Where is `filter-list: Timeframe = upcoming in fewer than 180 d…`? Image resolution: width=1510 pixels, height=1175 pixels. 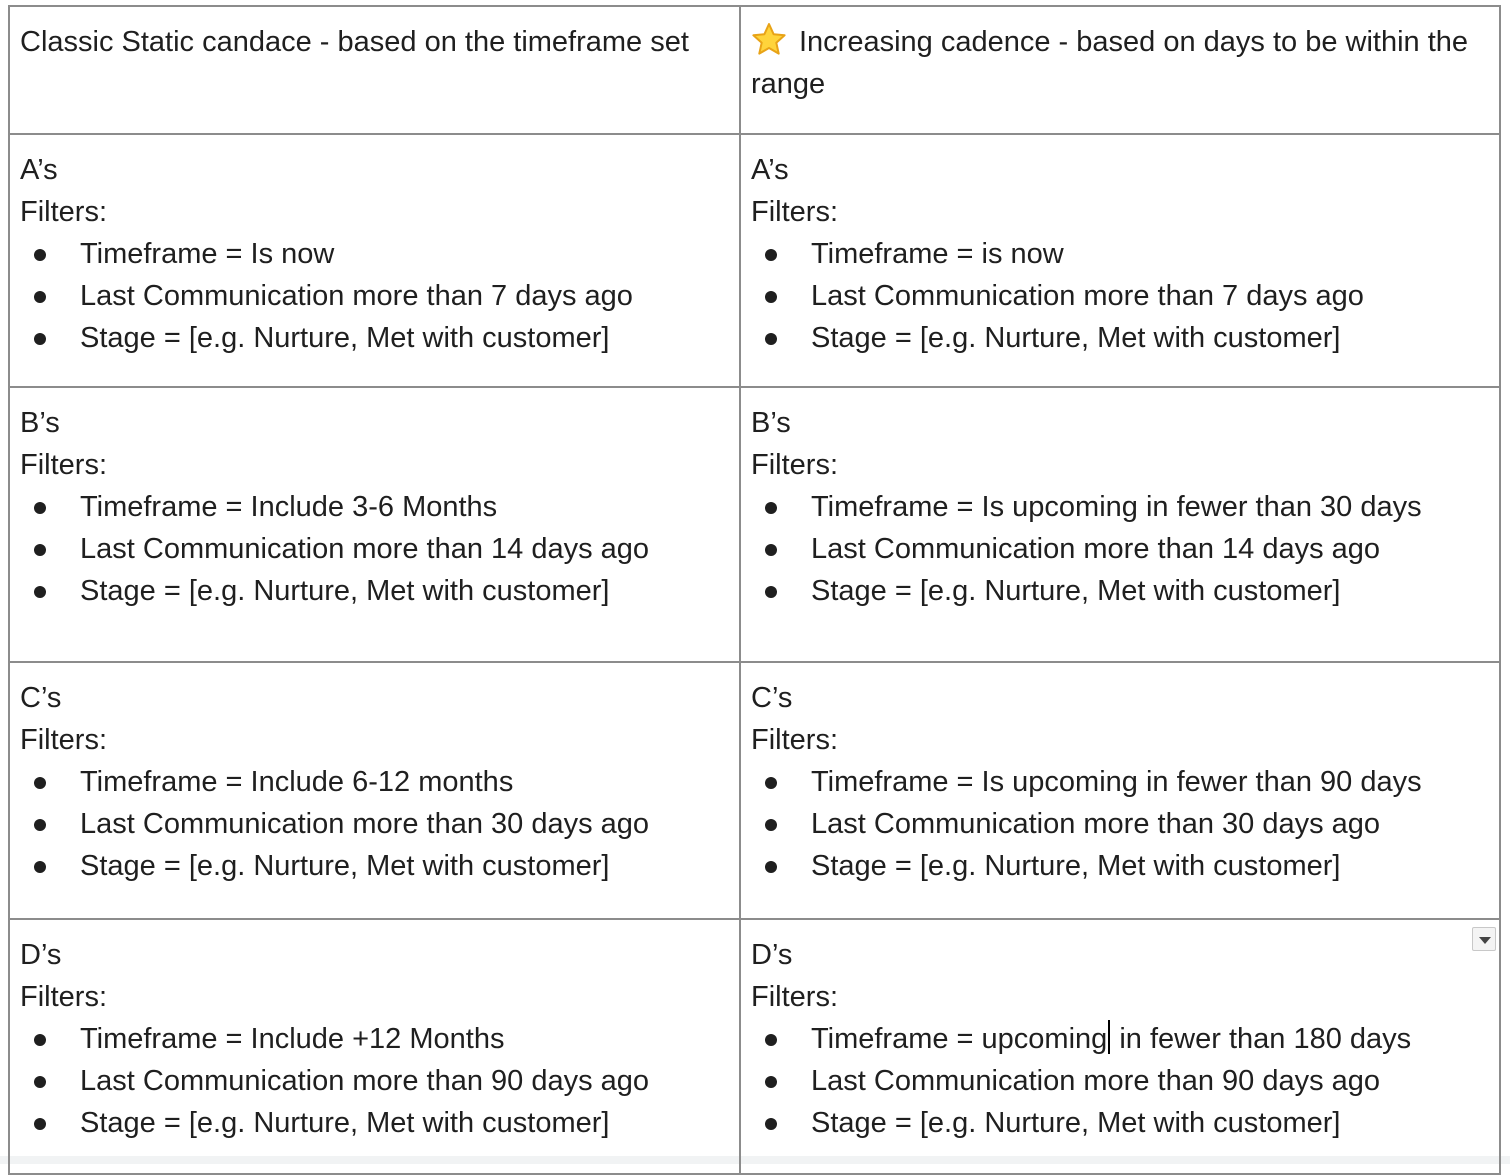
filter-list: Timeframe = upcoming in fewer than 180 d… is located at coordinates (1120, 1081).